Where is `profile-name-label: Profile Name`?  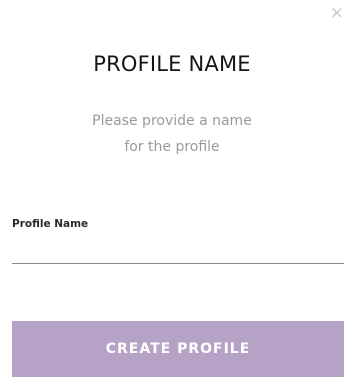
profile-name-label: Profile Name is located at coordinates (50, 224).